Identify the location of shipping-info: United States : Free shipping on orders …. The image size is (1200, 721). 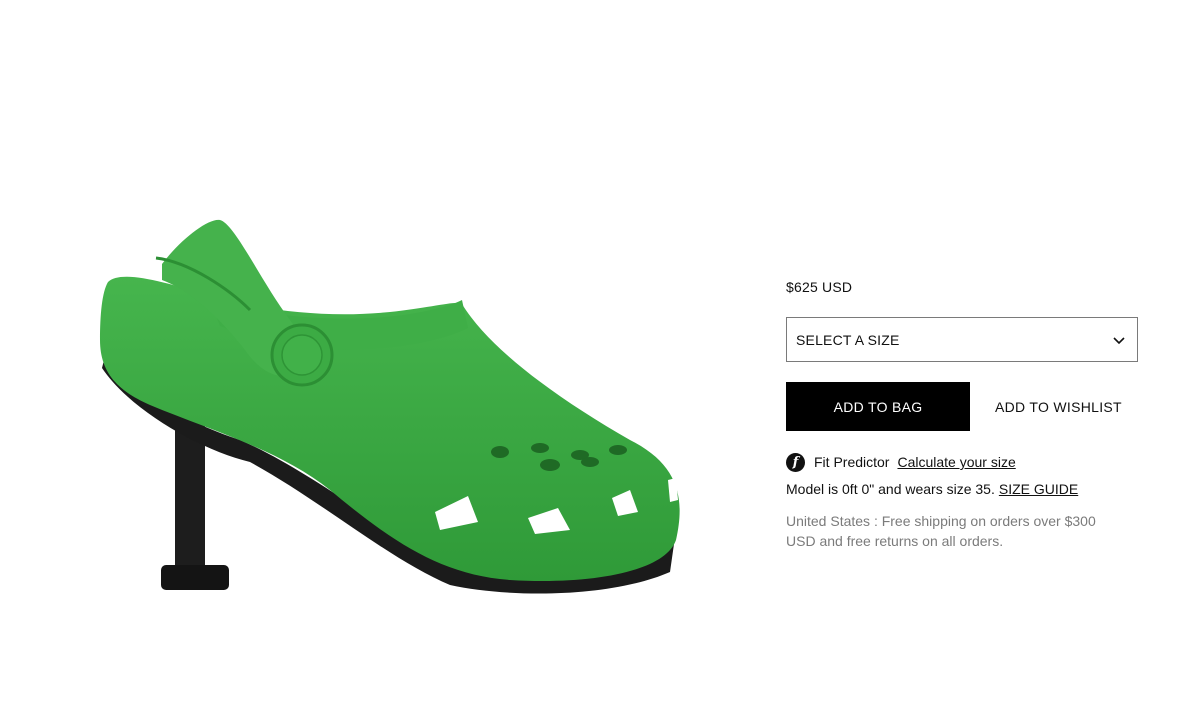
(941, 531).